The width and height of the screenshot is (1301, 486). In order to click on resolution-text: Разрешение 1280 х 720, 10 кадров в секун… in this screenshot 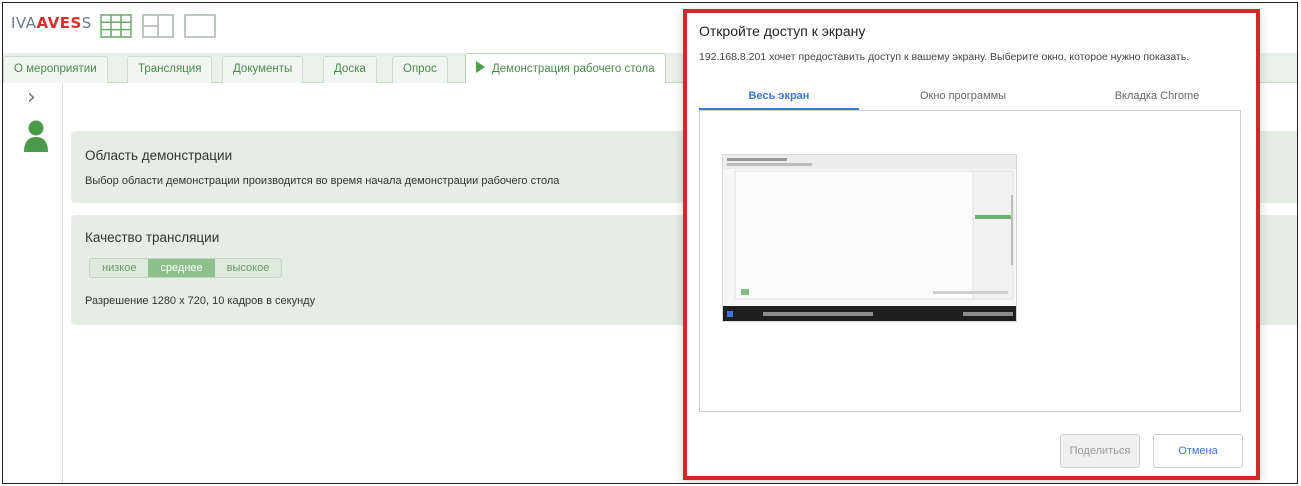, I will do `click(200, 301)`.